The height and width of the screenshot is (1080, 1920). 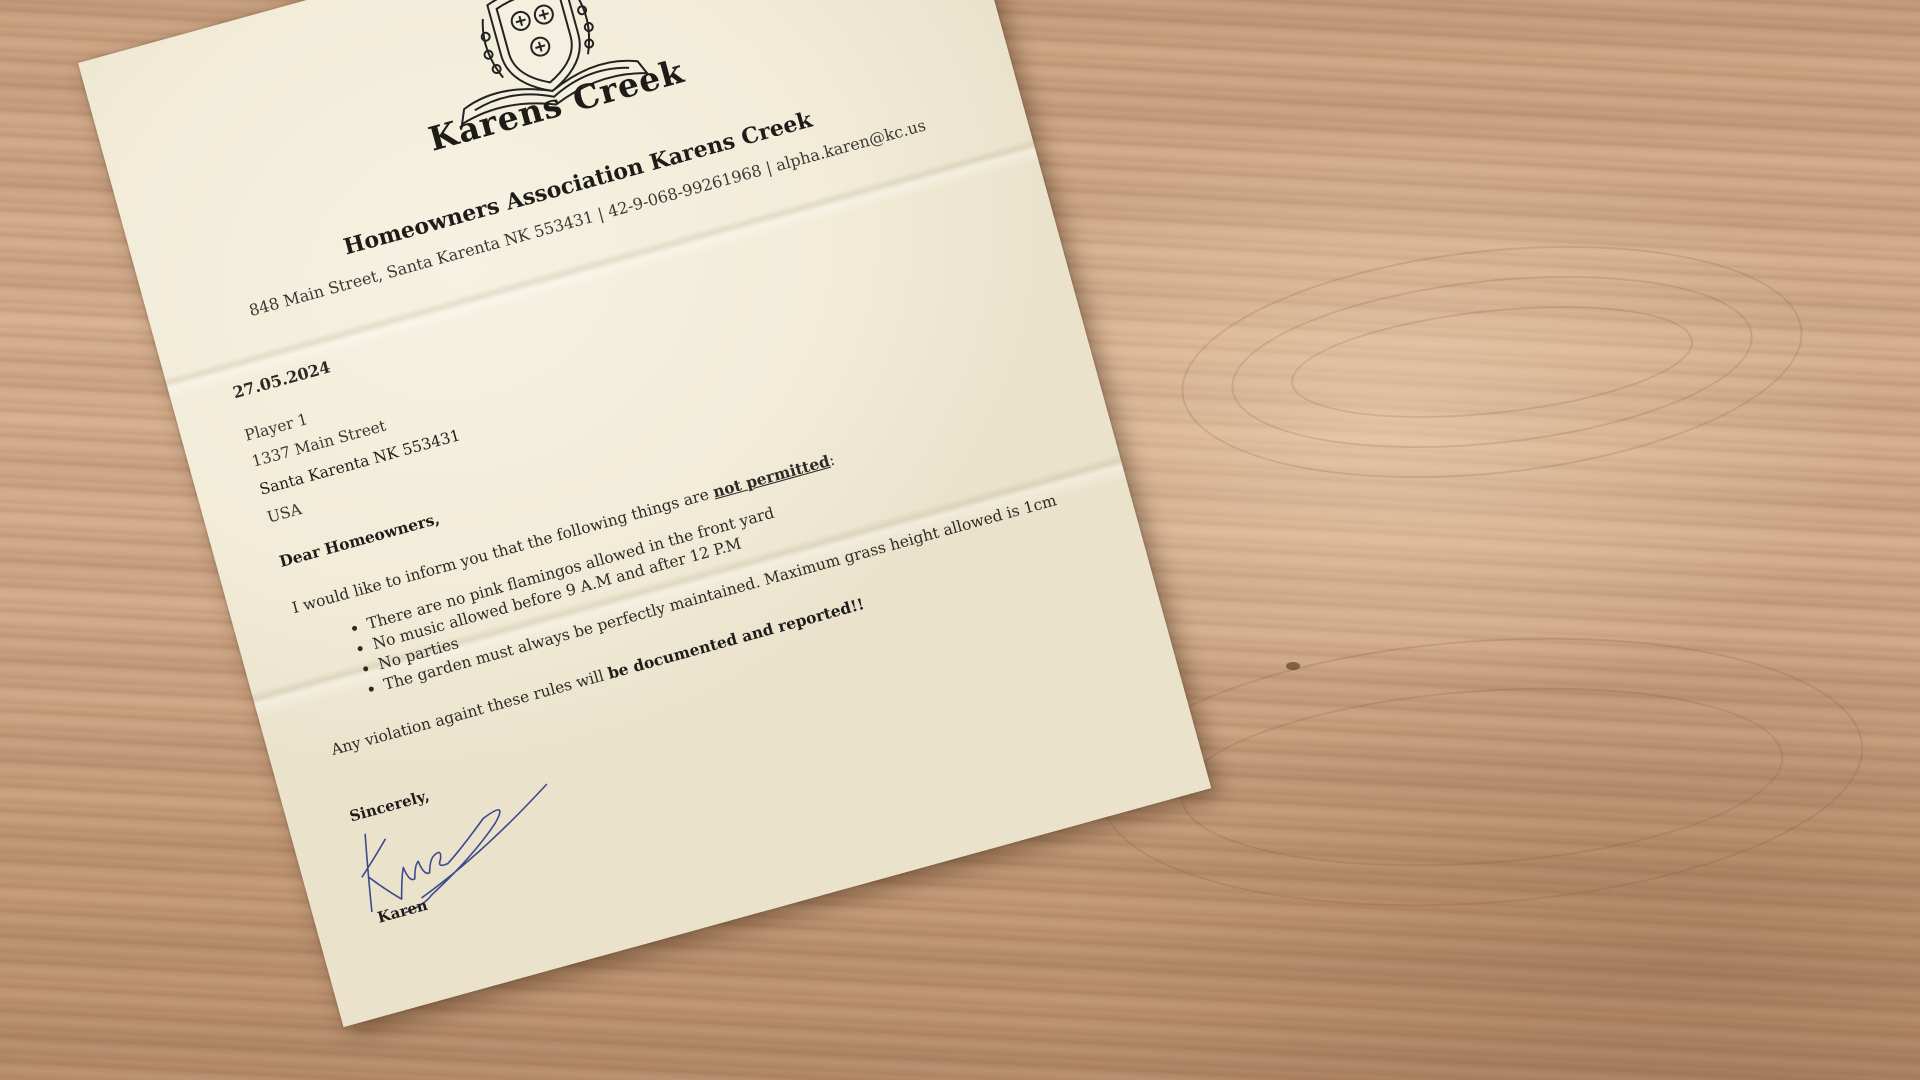 I want to click on letter-date: 27.05.2024, so click(x=281, y=380).